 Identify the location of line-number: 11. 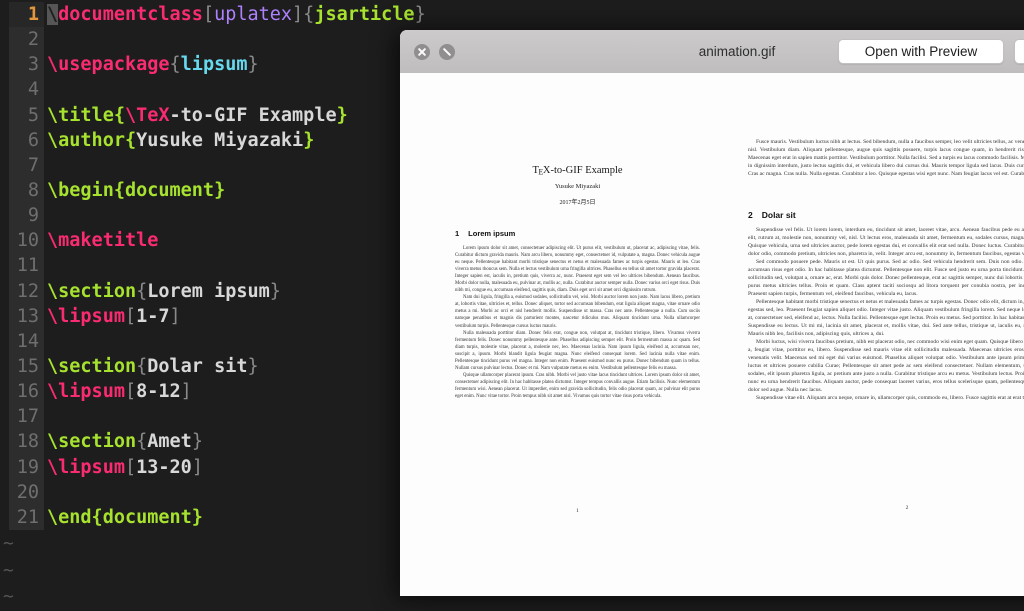
(26, 266).